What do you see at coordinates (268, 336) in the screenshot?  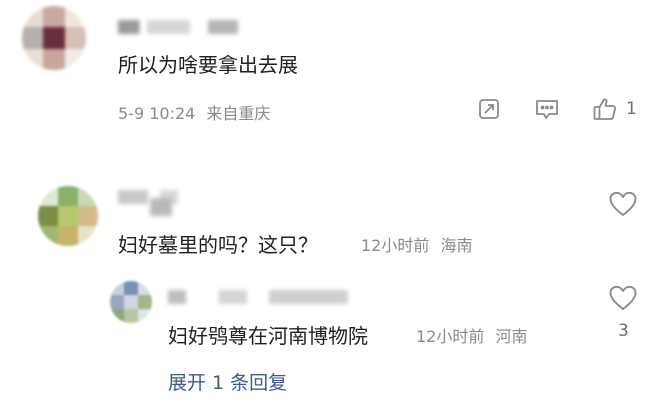 I see `reply-text: 妇好鸮尊在河南博物院` at bounding box center [268, 336].